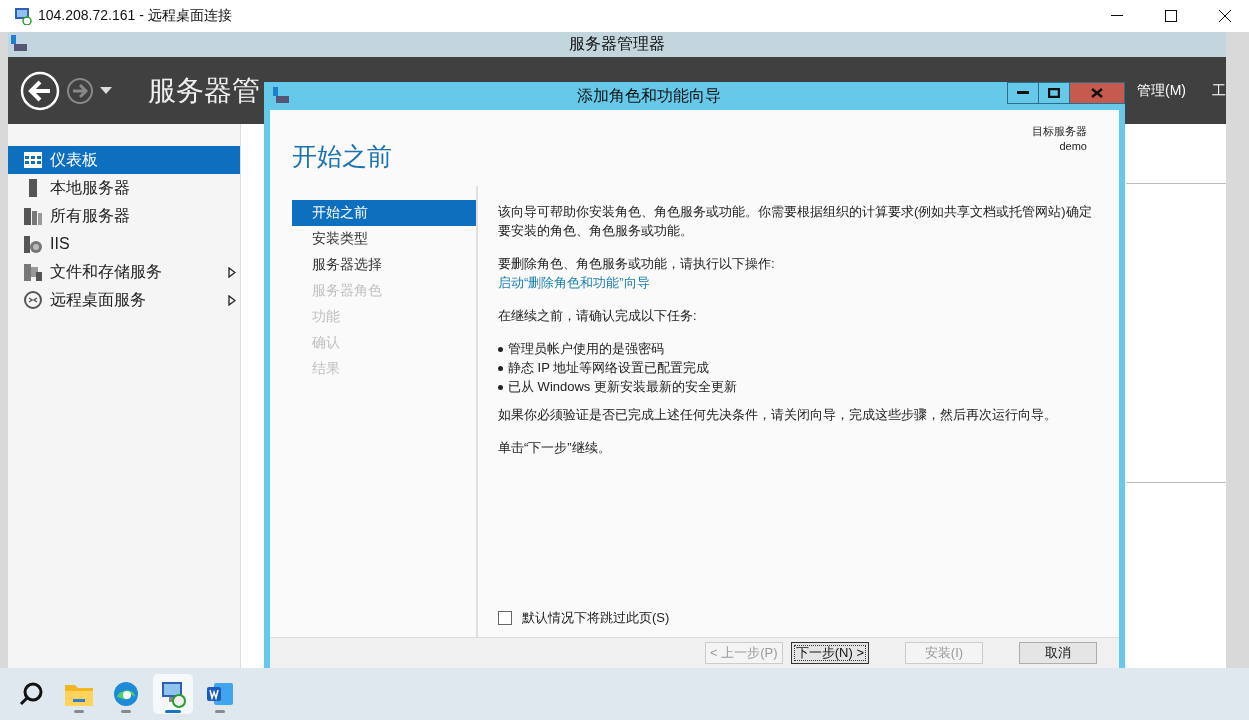 The image size is (1249, 720). What do you see at coordinates (173, 694) in the screenshot?
I see `remote-taskbar-icon` at bounding box center [173, 694].